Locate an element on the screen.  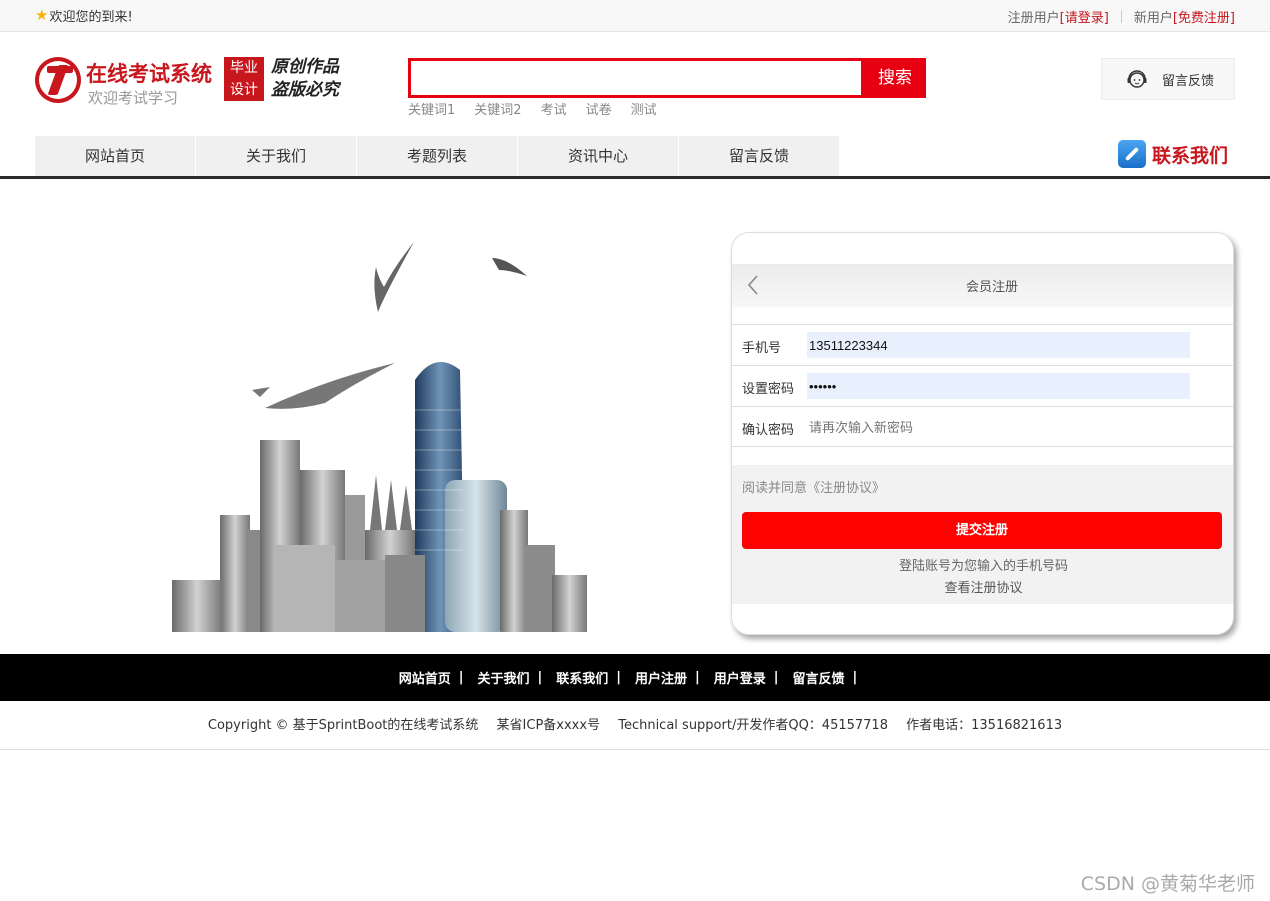
footer-link-feedback: 留言反馈 is located at coordinates (819, 677).